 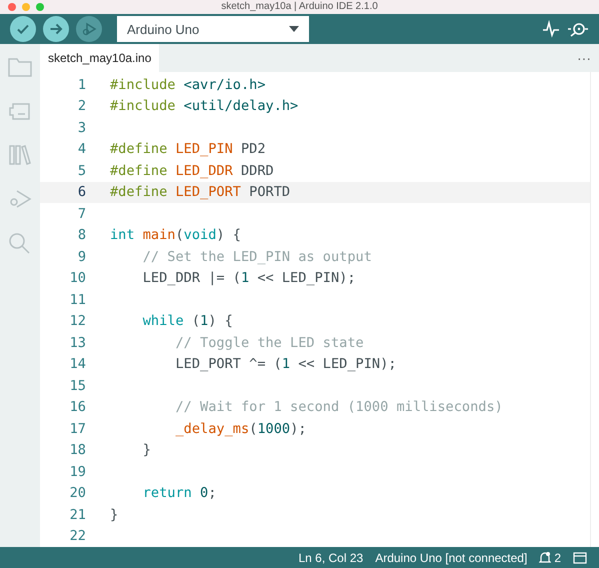 I want to click on code-line: // Toggle the LED state, so click(x=269, y=342).